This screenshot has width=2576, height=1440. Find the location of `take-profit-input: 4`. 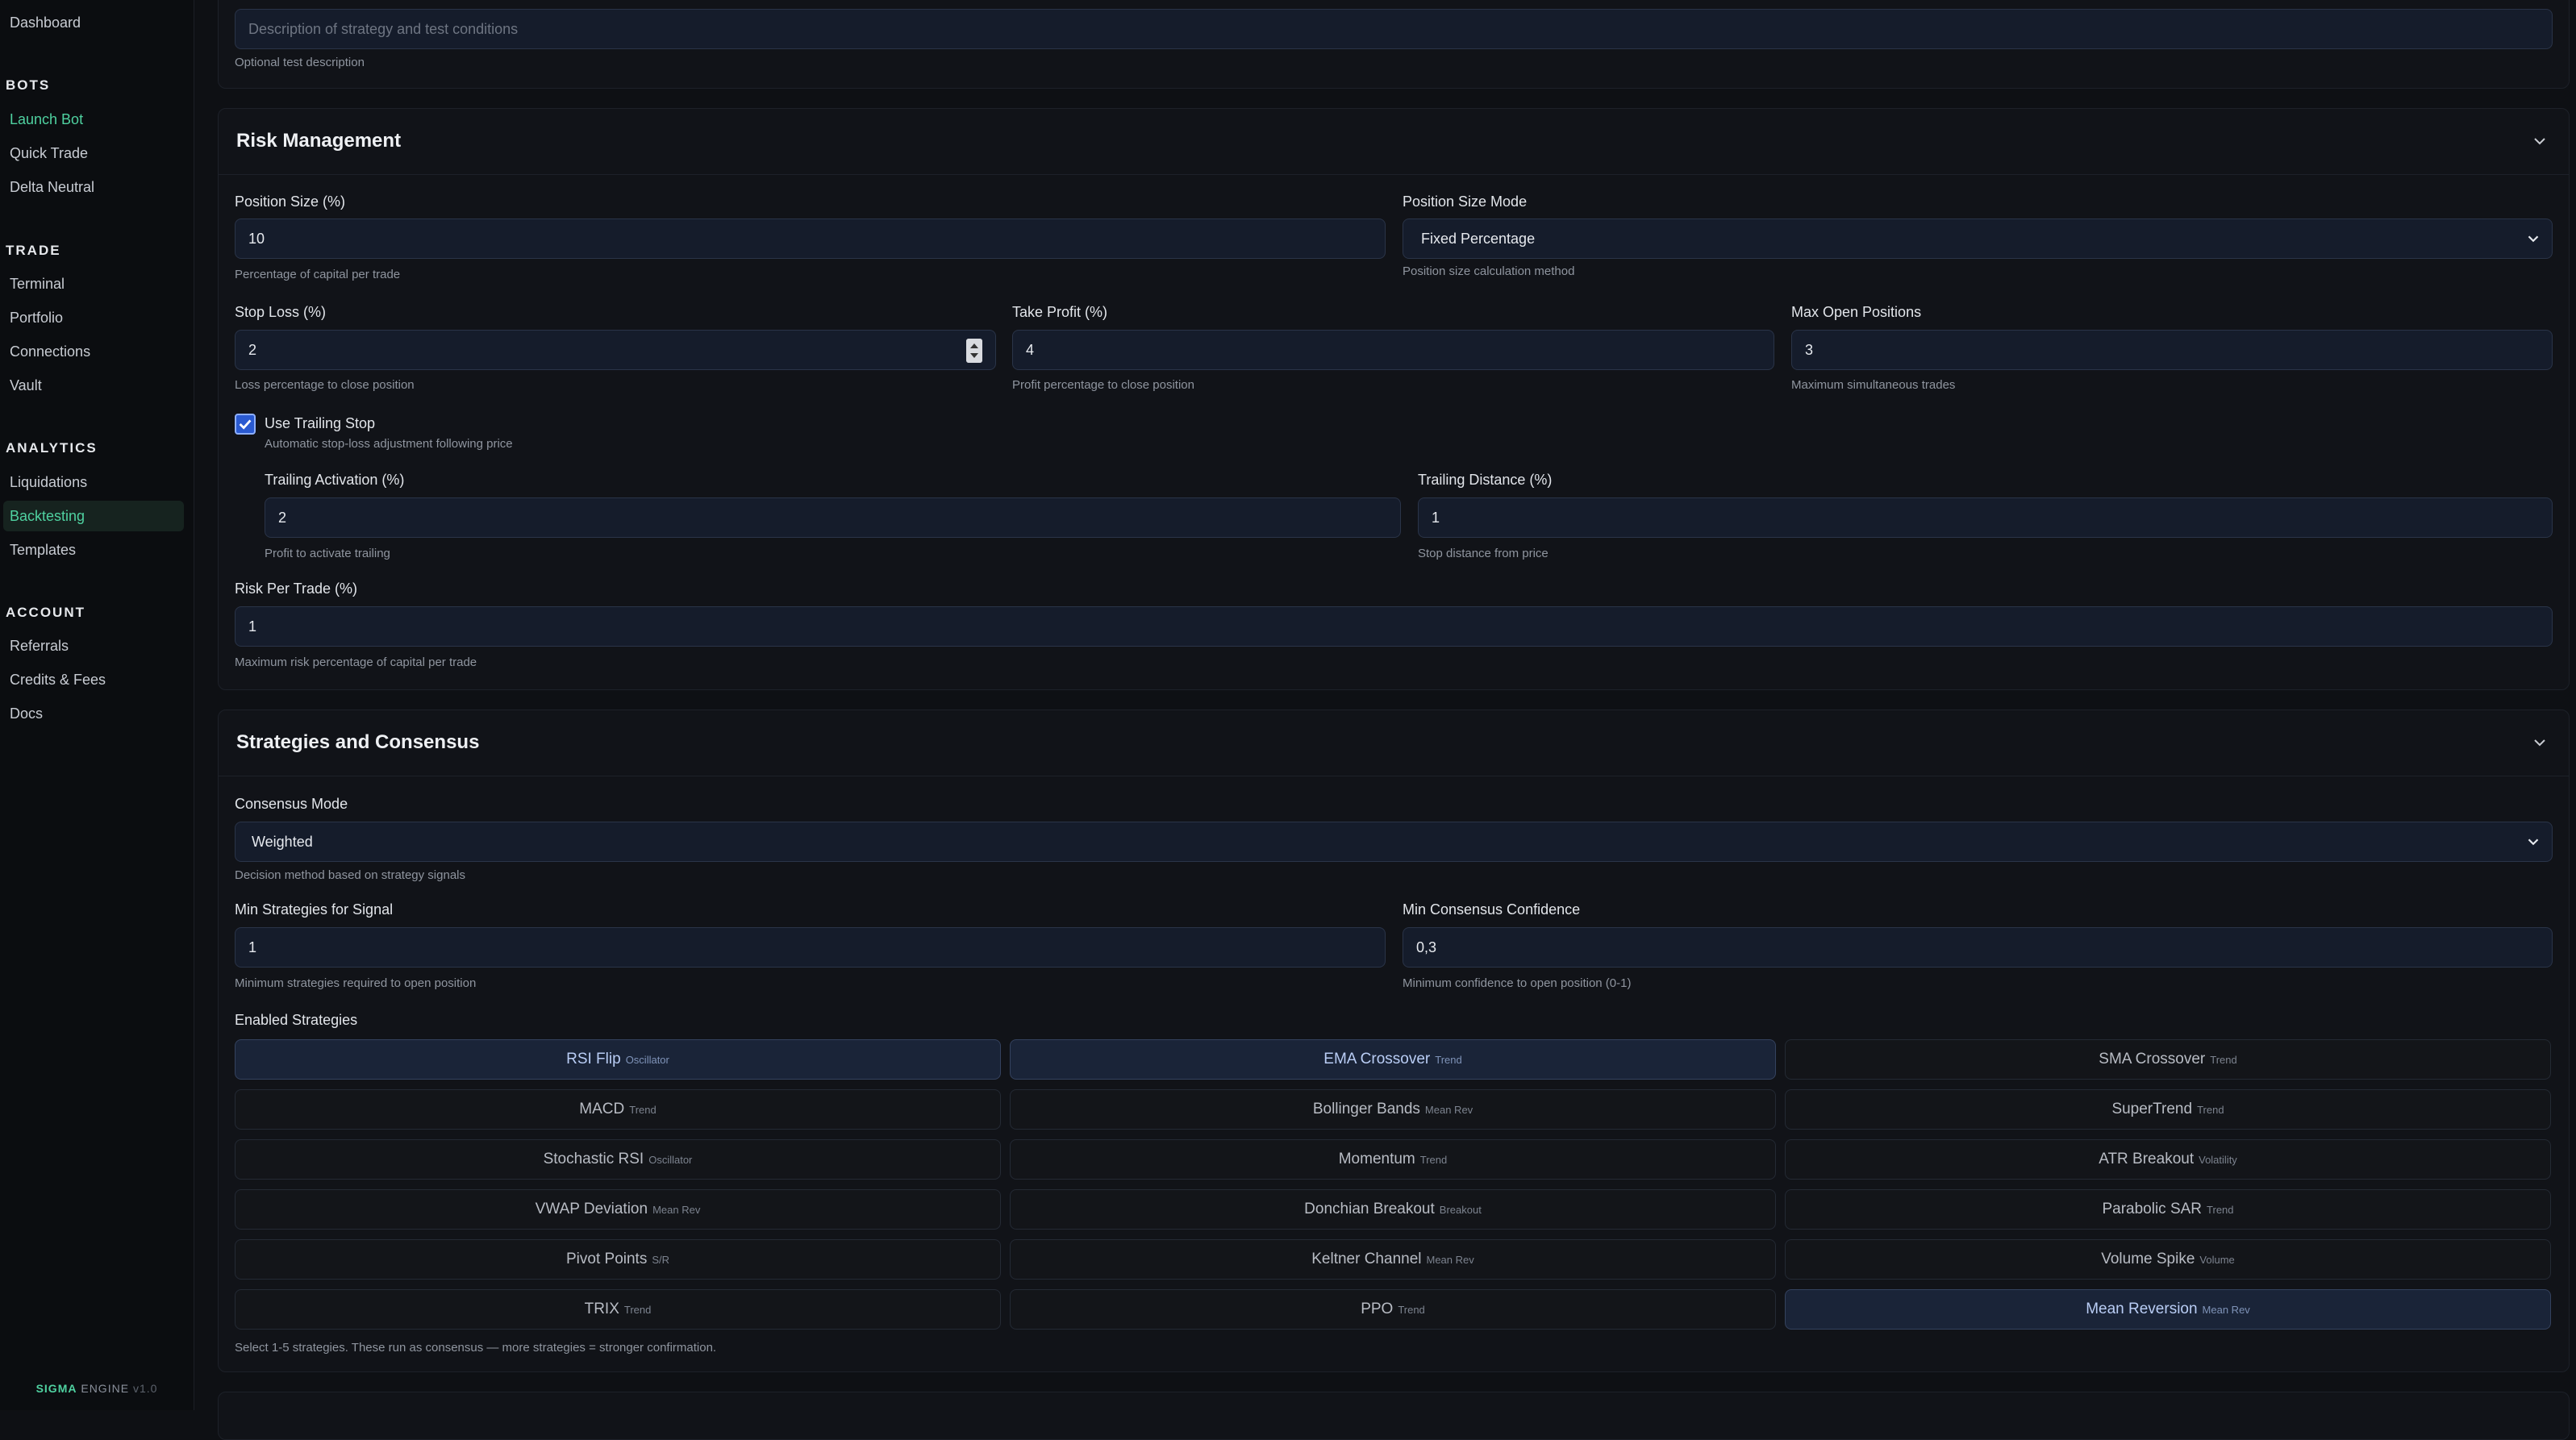

take-profit-input: 4 is located at coordinates (1393, 350).